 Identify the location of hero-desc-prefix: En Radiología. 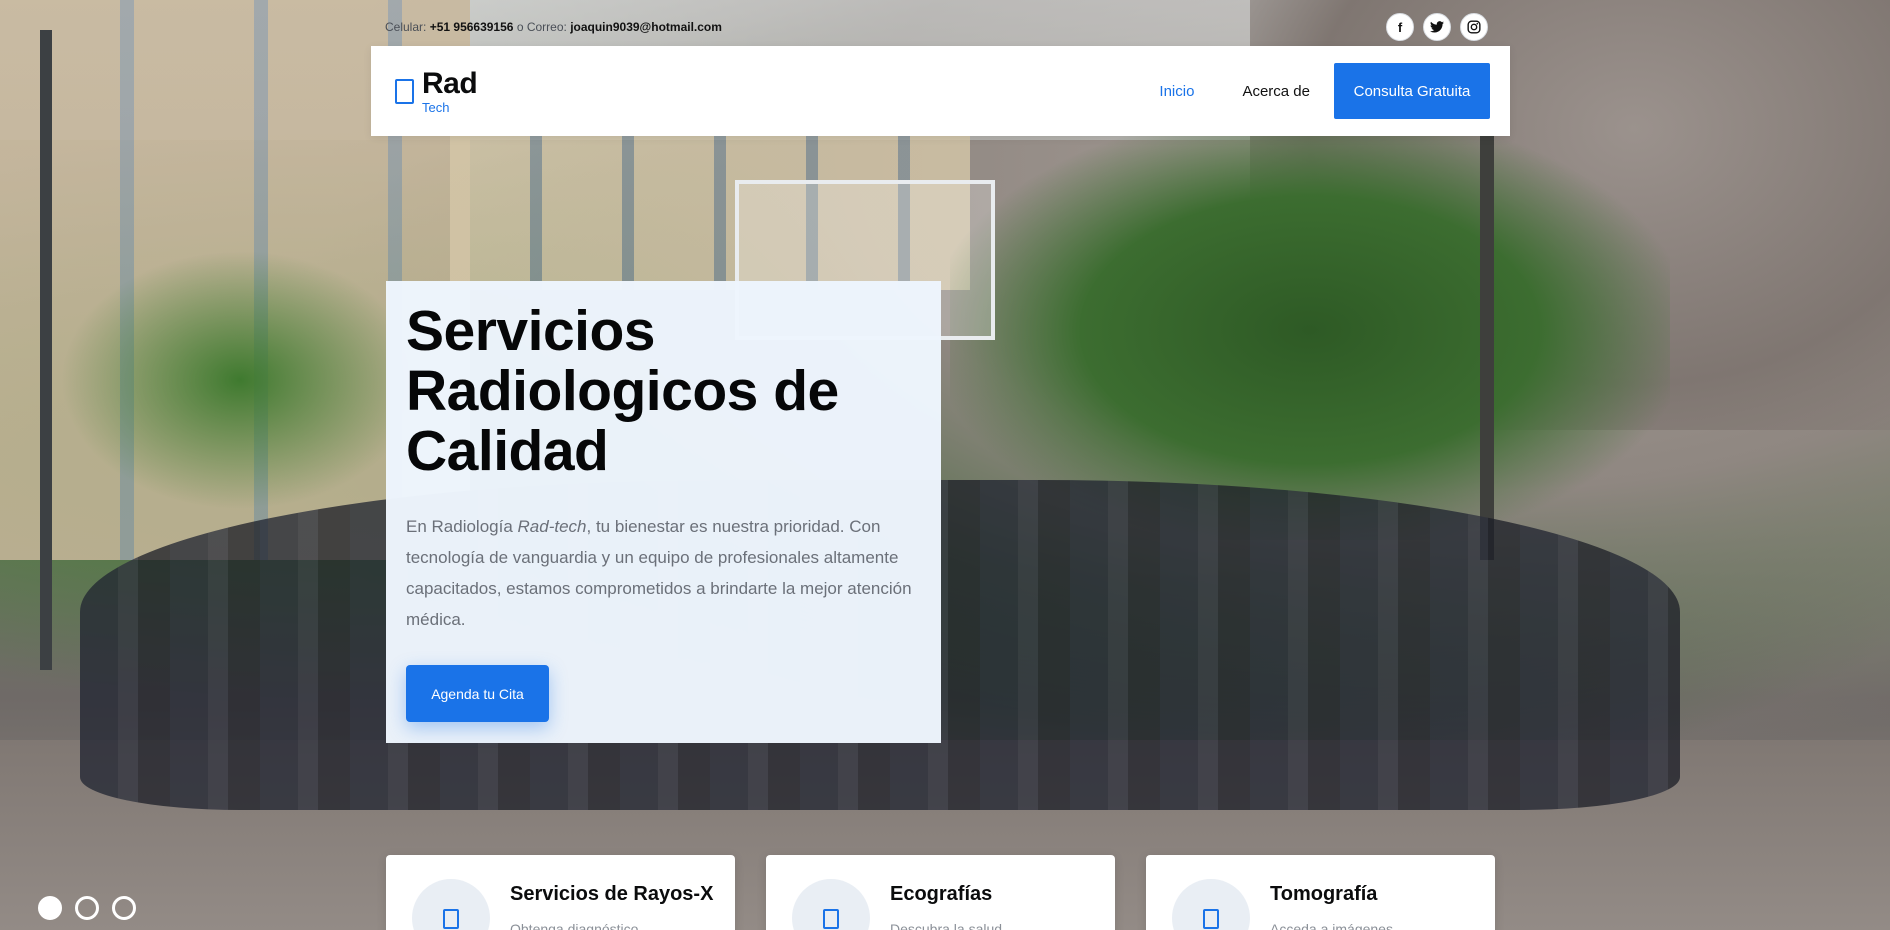
(462, 526).